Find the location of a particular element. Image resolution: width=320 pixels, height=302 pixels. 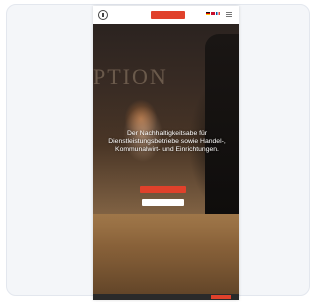

cookie-accept-button is located at coordinates (221, 297).